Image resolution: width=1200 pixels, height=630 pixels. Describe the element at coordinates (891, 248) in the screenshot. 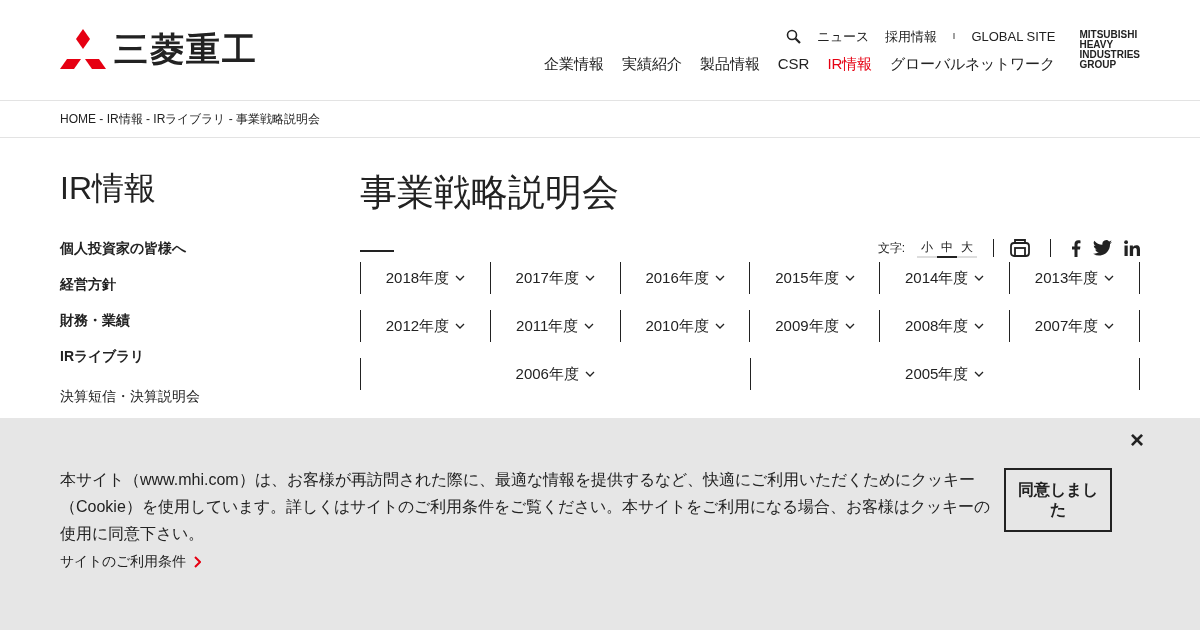

I see `text-size-label: 文字:` at that location.